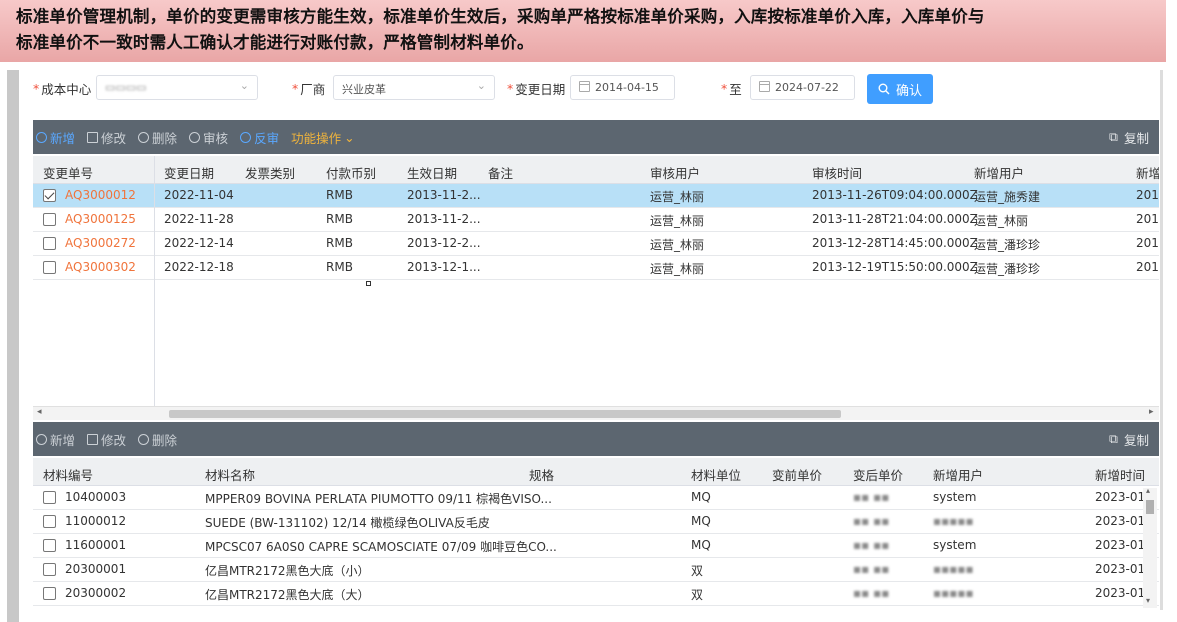  What do you see at coordinates (1113, 438) in the screenshot?
I see `copy-icon: ⧉` at bounding box center [1113, 438].